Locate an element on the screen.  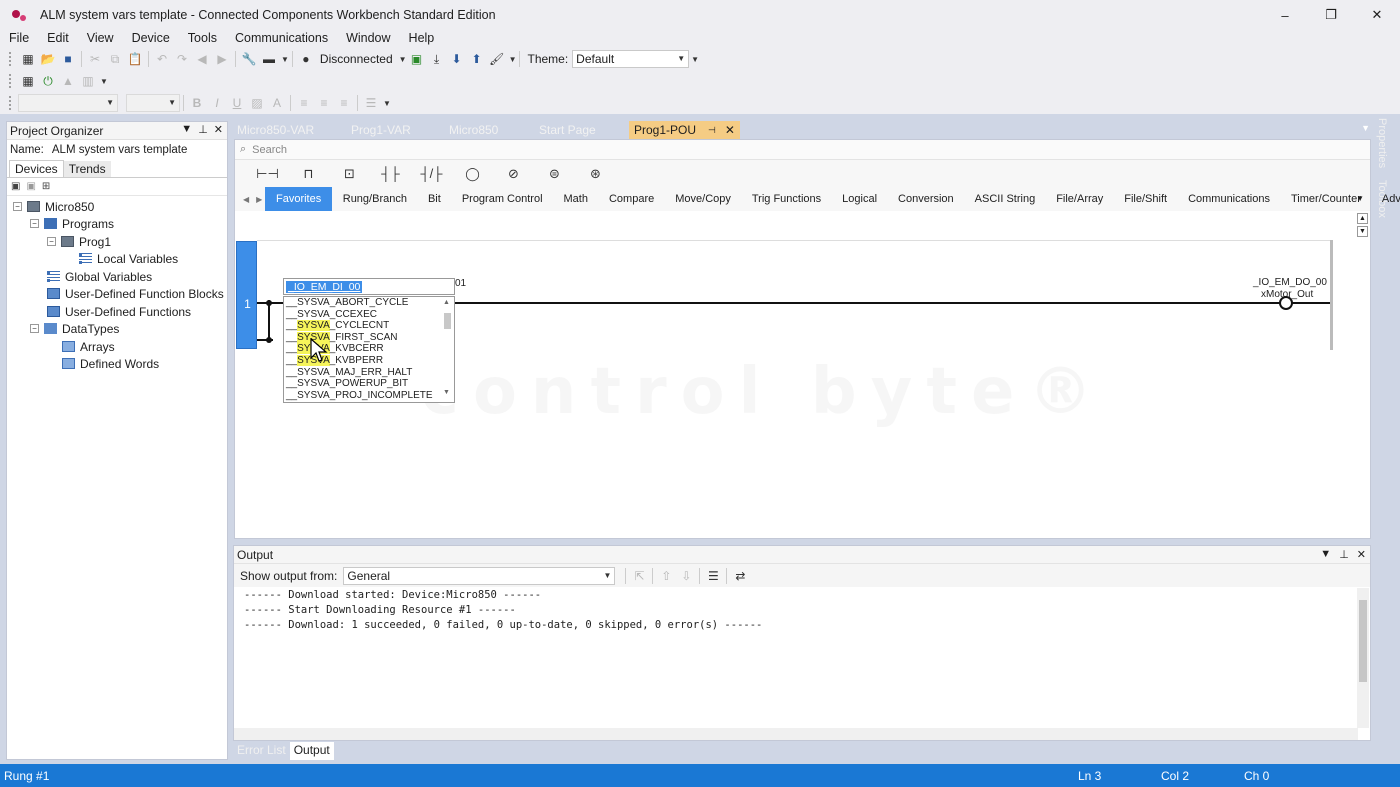
category-file-array: File/Array is located at coordinates (1080, 199).